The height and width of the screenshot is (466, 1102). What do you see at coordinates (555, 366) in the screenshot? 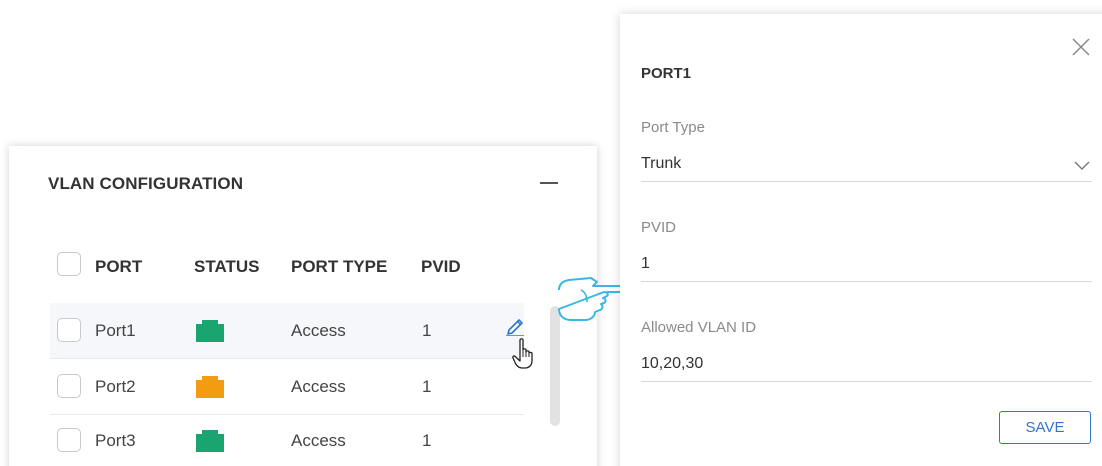
I see `scrollbar` at bounding box center [555, 366].